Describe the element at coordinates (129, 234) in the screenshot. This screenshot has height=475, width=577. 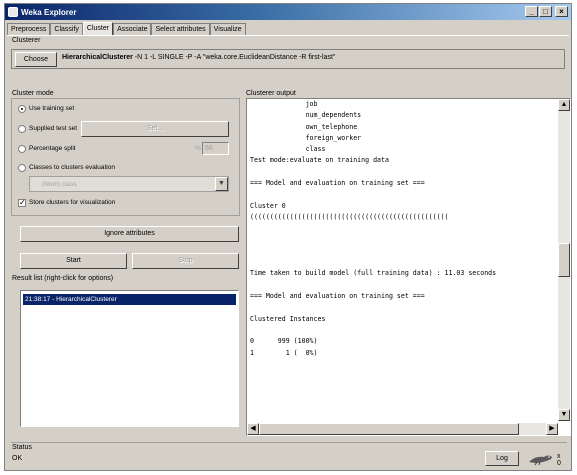
I see `ignore-attributes-button: Ignore attributes` at that location.